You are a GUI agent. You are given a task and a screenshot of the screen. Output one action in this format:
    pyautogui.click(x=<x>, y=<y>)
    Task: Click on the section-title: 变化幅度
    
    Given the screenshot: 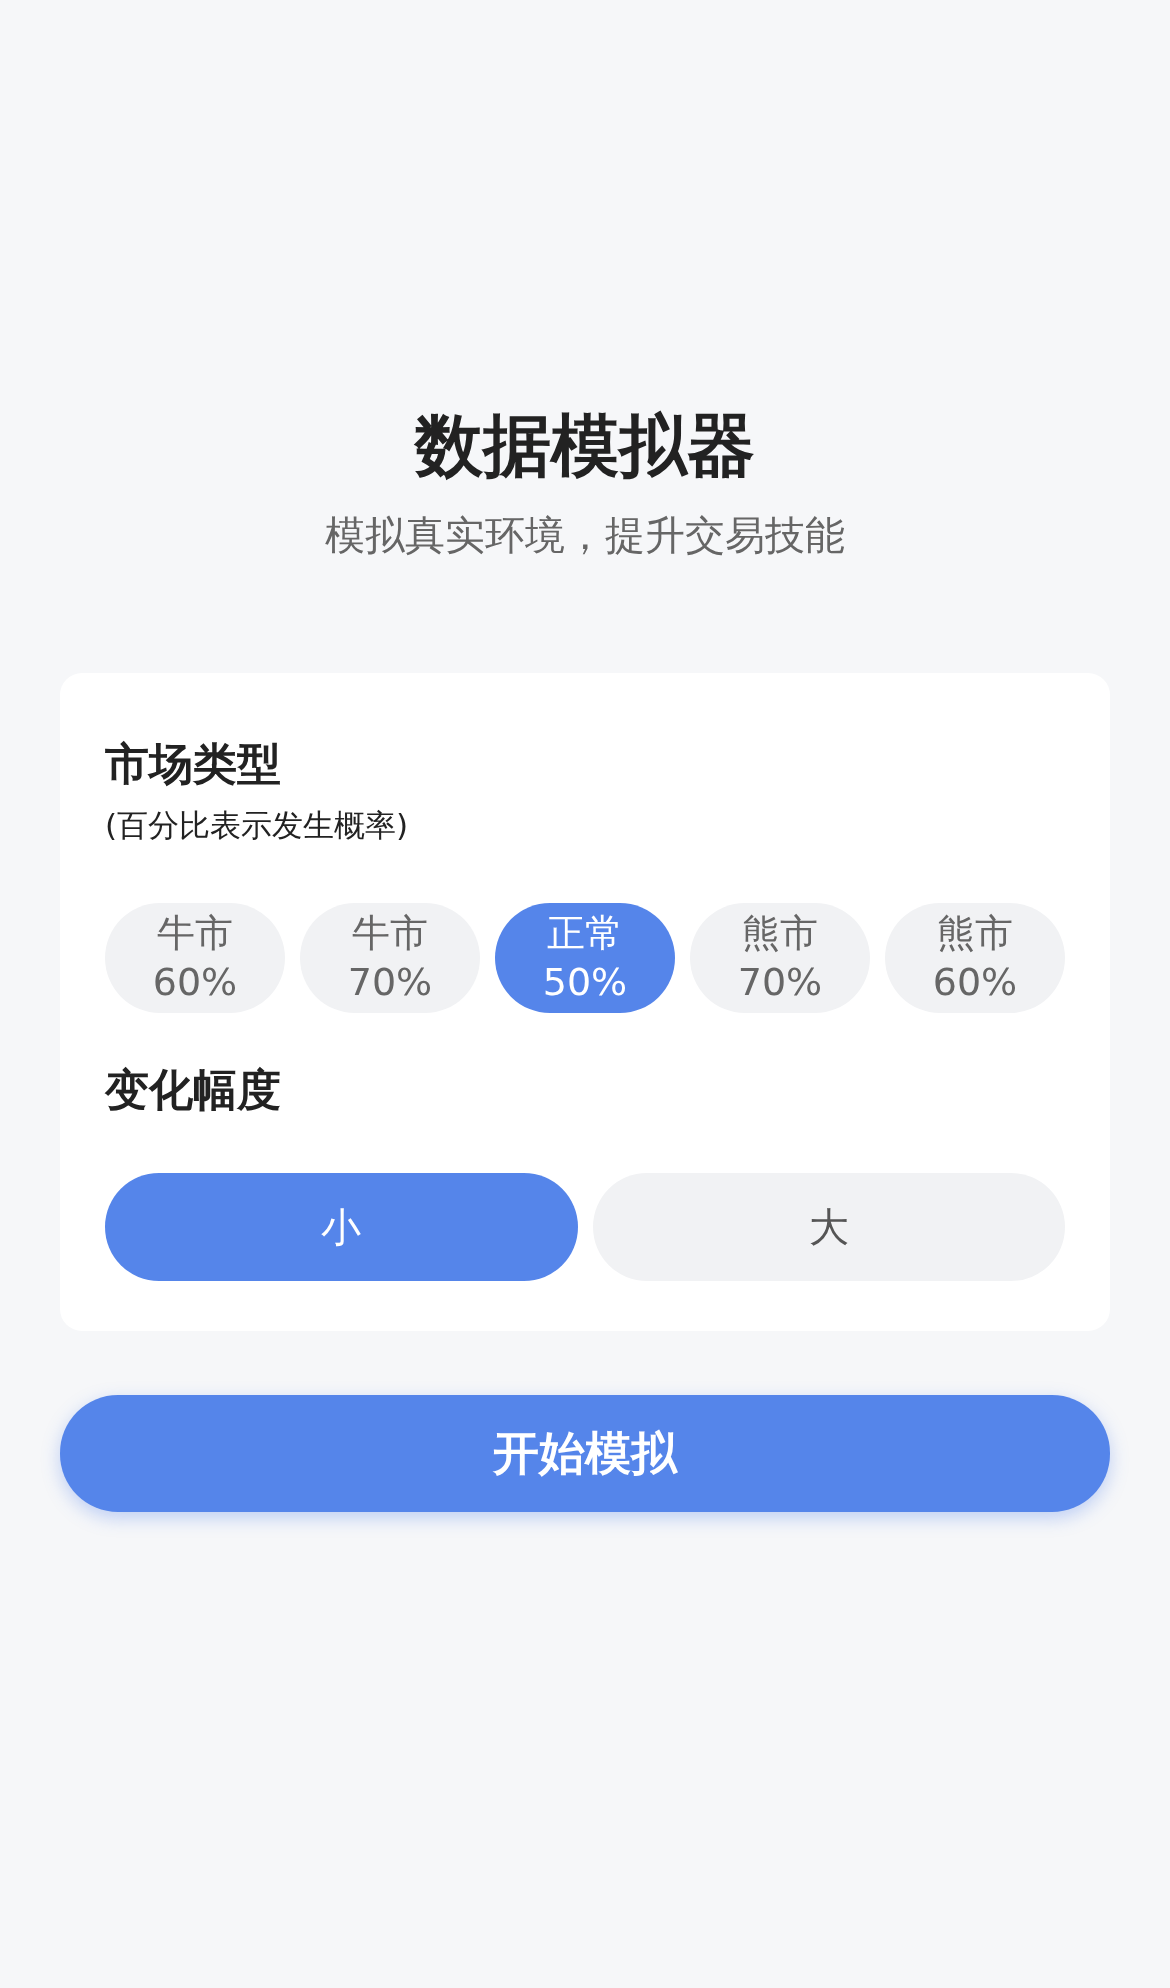 What is the action you would take?
    pyautogui.click(x=193, y=1090)
    